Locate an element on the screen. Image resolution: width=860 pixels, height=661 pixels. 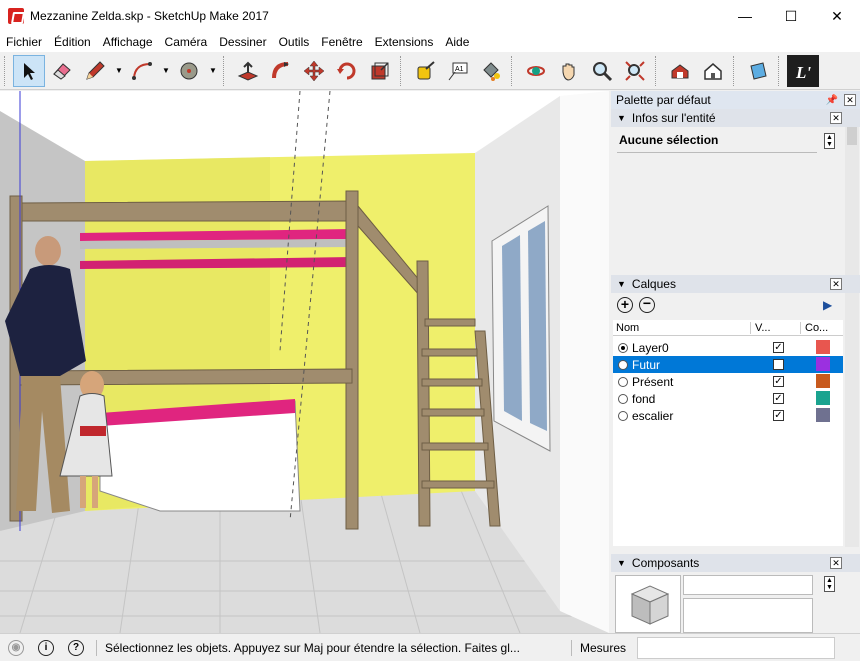
info-icon: i is located at coordinates (46, 647).